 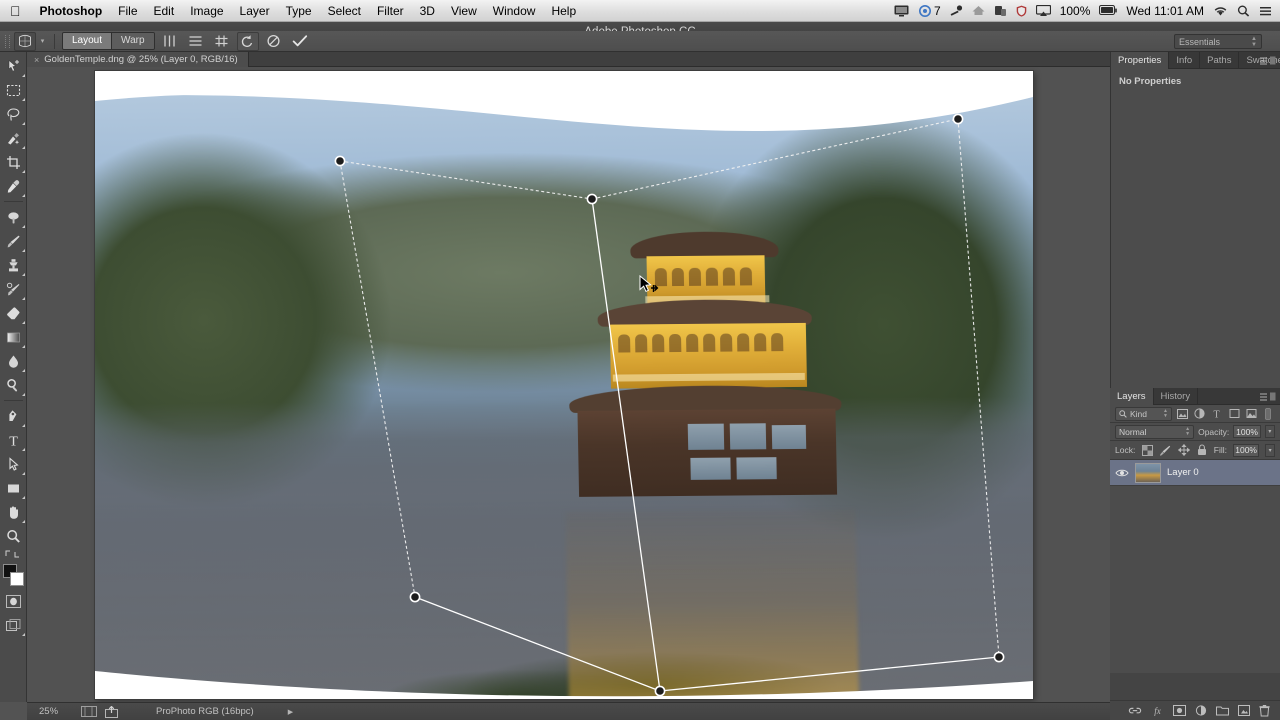 I want to click on commit-transform-icon, so click(x=300, y=41).